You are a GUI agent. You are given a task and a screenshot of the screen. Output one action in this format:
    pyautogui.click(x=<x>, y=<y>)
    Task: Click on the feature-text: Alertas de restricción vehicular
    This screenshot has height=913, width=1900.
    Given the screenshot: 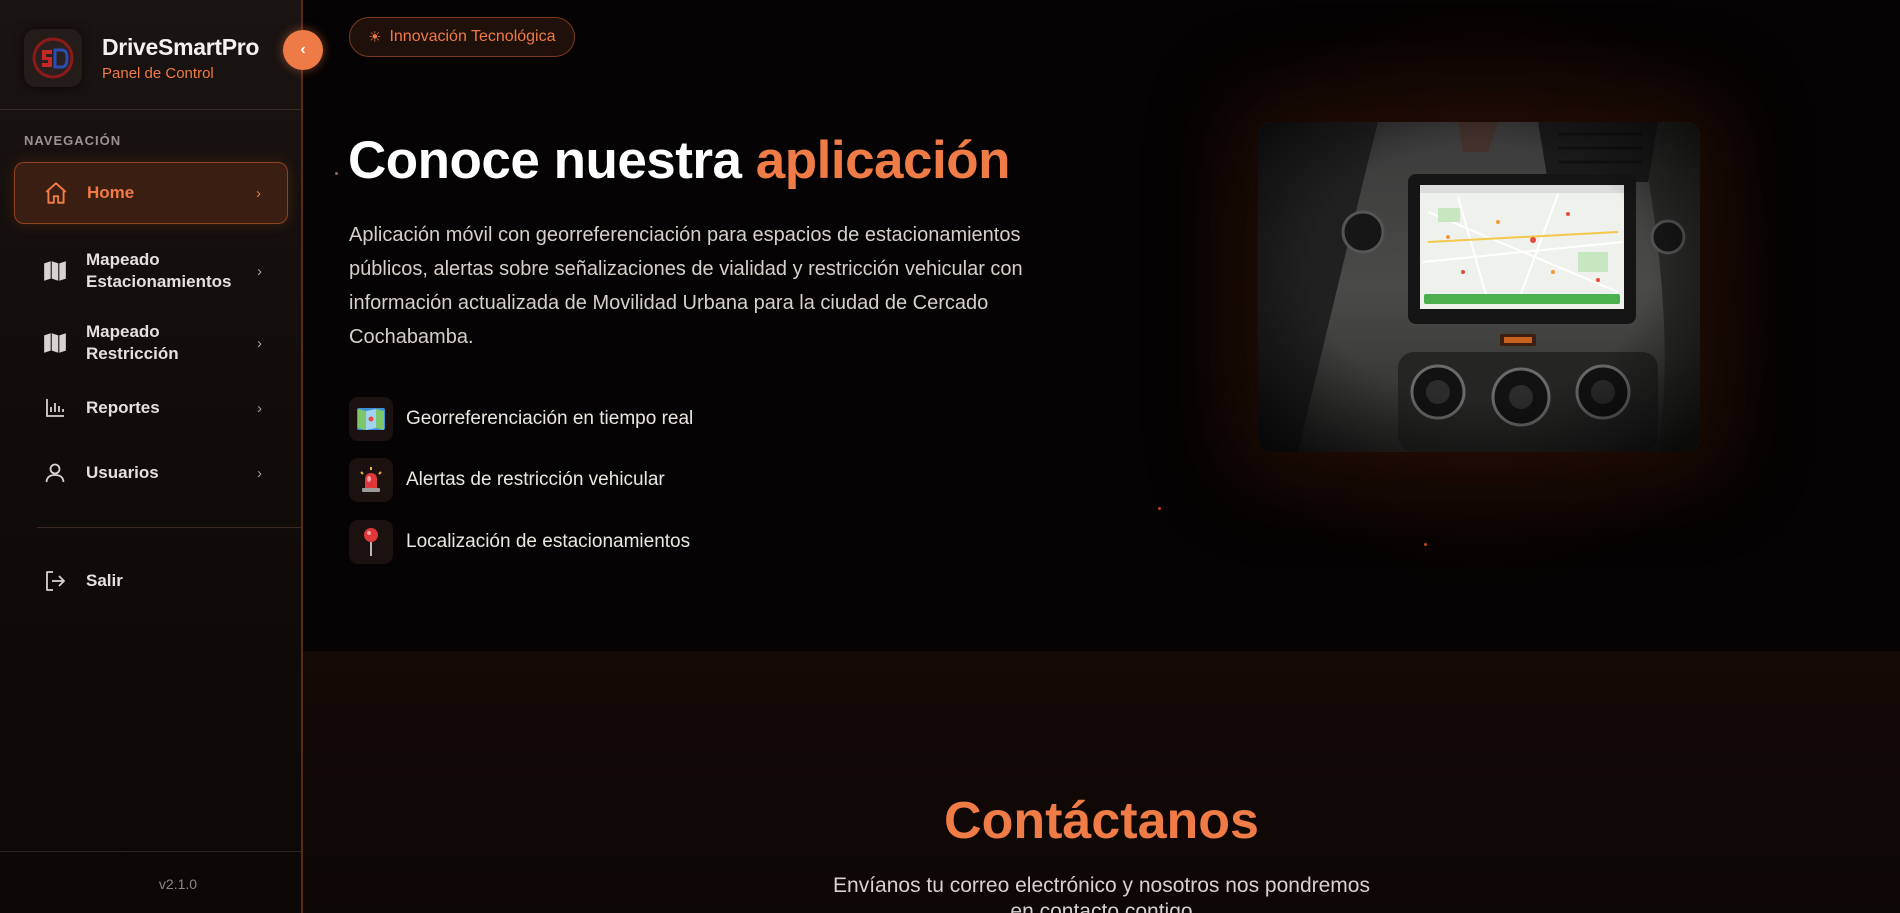 What is the action you would take?
    pyautogui.click(x=535, y=479)
    